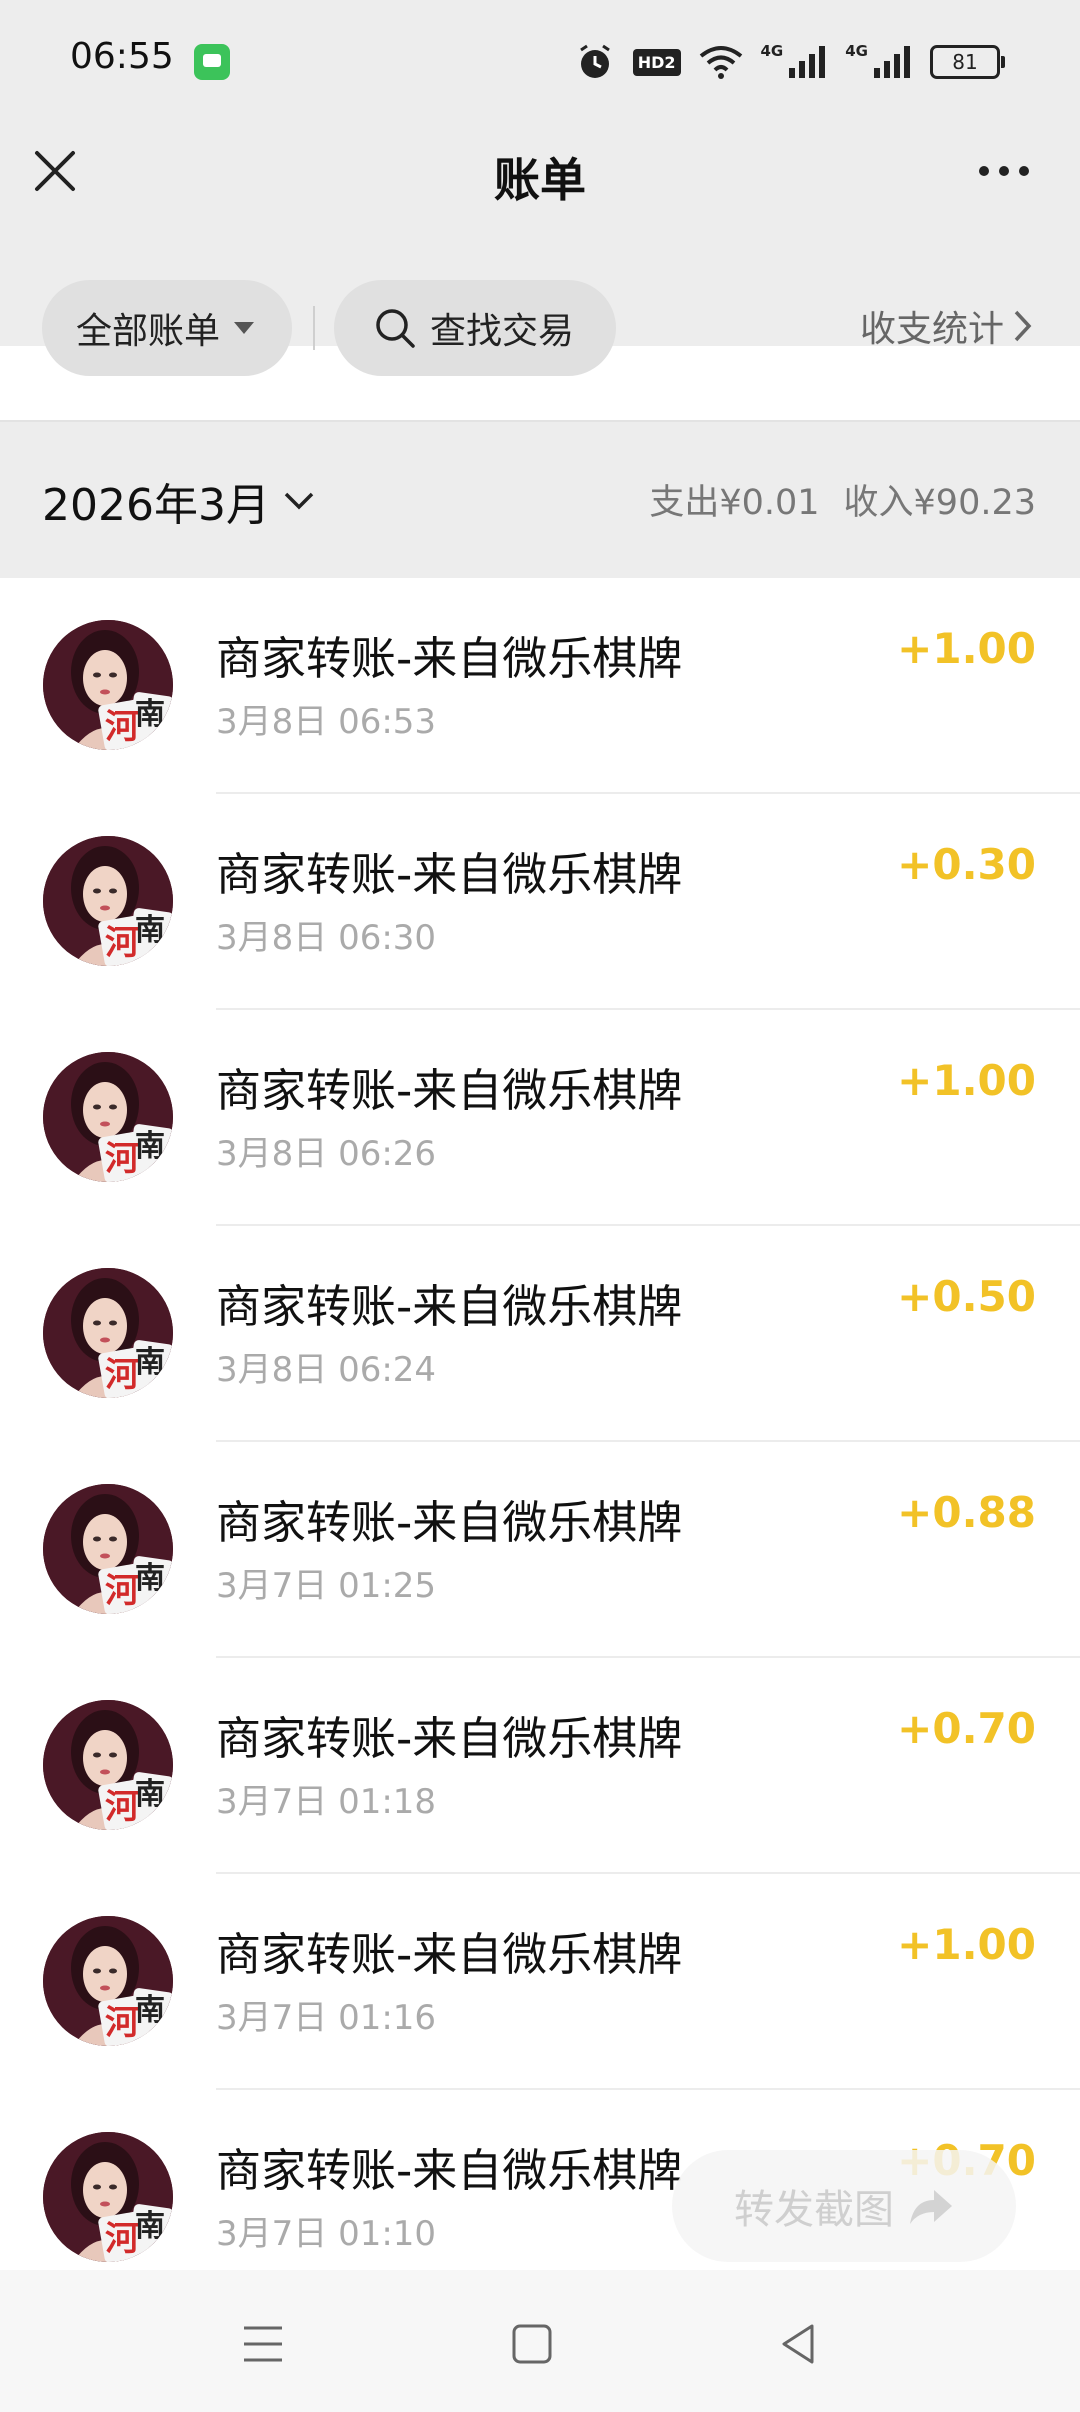 The image size is (1080, 2412). I want to click on transaction-time: 3月7日 01:25, so click(326, 1586).